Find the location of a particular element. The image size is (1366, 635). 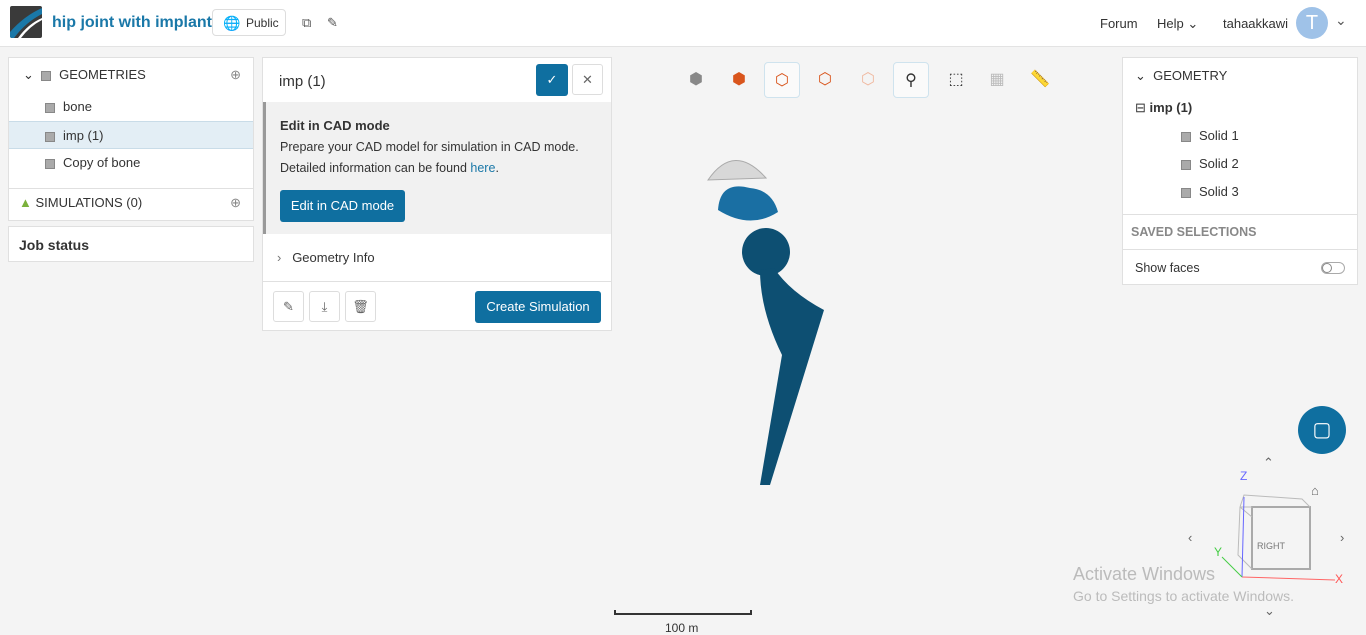

tree-item-solid: Solid 2 is located at coordinates (1210, 163).